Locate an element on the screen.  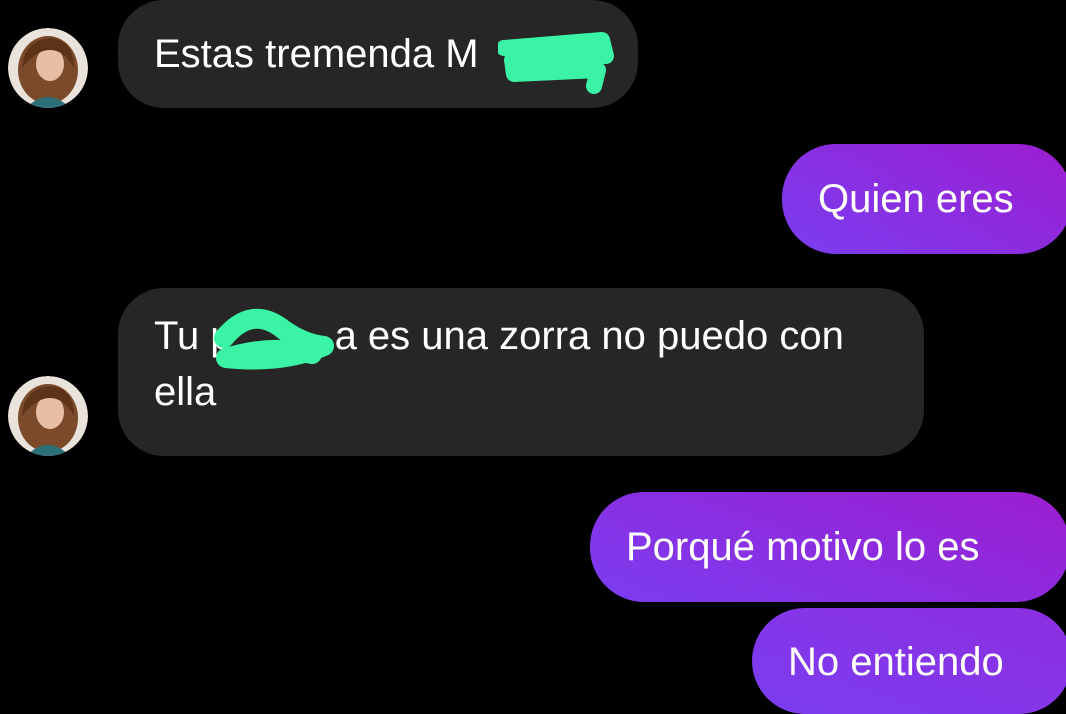
message-text: Porqué motivo lo es is located at coordinates (803, 547).